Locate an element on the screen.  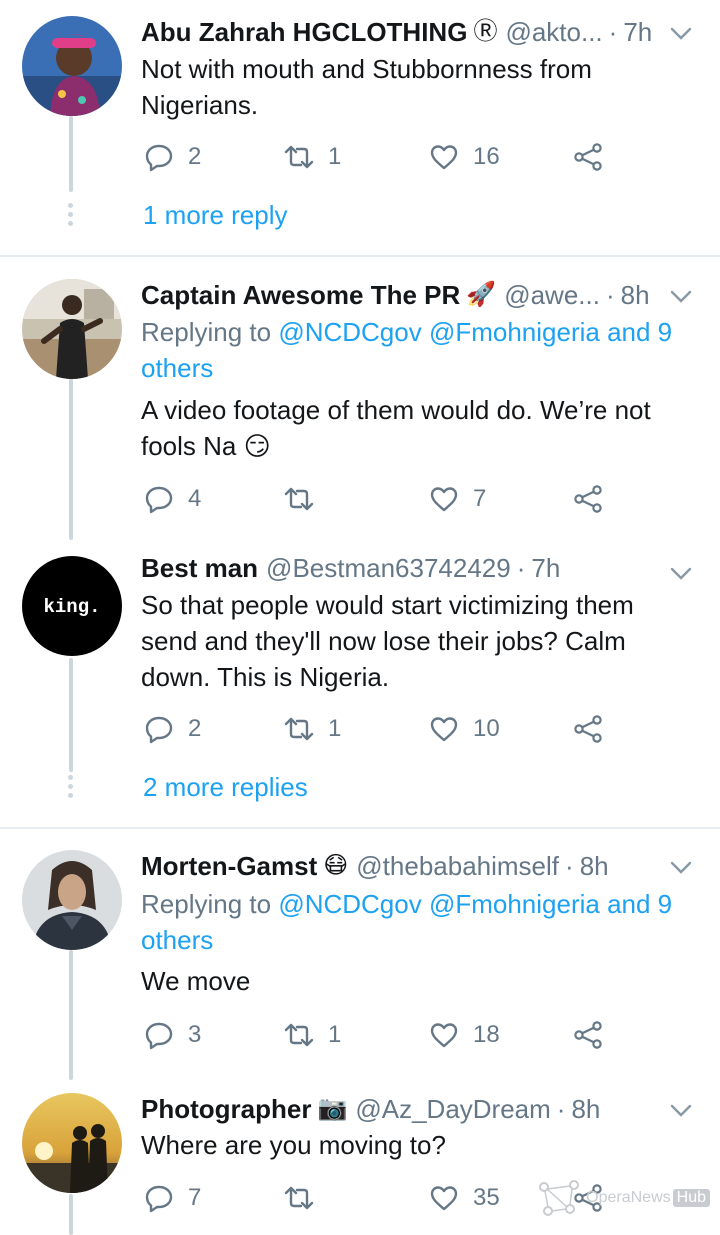
tweet-header: Abu Zahrah HGCLOTHING Ⓡ @akto... · 7h is located at coordinates (400, 32).